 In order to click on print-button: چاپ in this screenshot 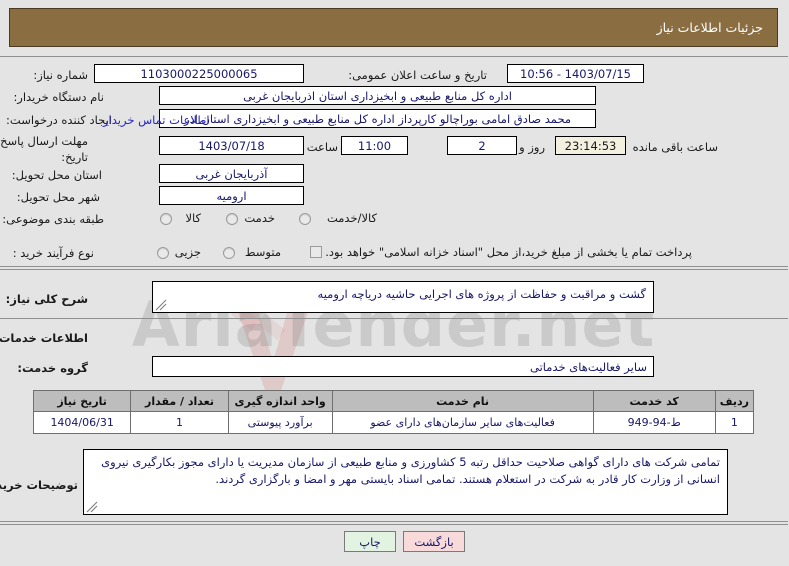, I will do `click(371, 541)`.